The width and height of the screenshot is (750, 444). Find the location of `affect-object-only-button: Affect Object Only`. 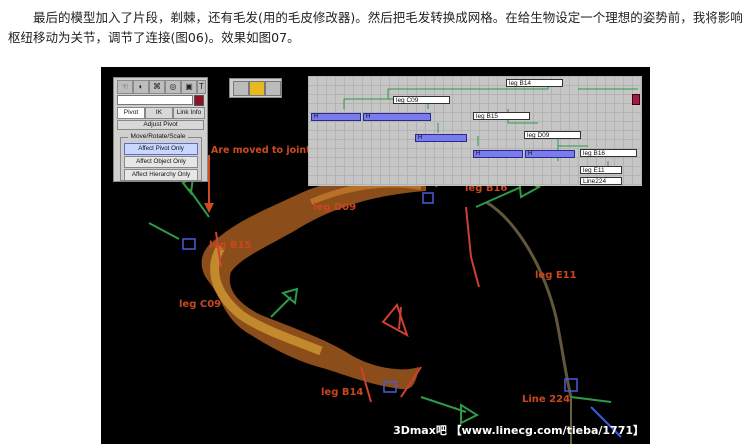

affect-object-only-button: Affect Object Only is located at coordinates (161, 162).